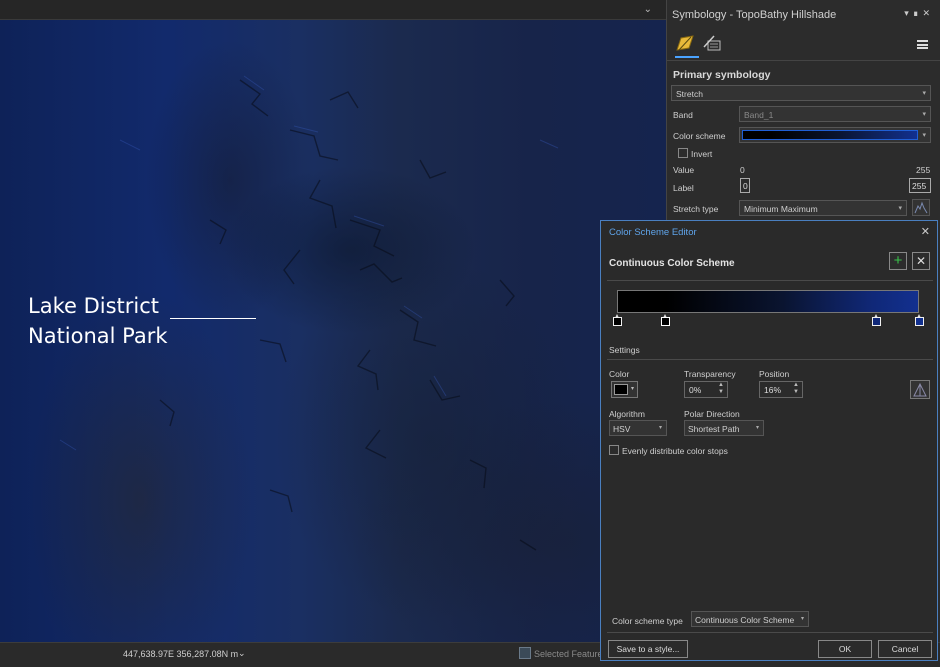  I want to click on transparency-spinner: 0% ▲ ▼, so click(706, 389).